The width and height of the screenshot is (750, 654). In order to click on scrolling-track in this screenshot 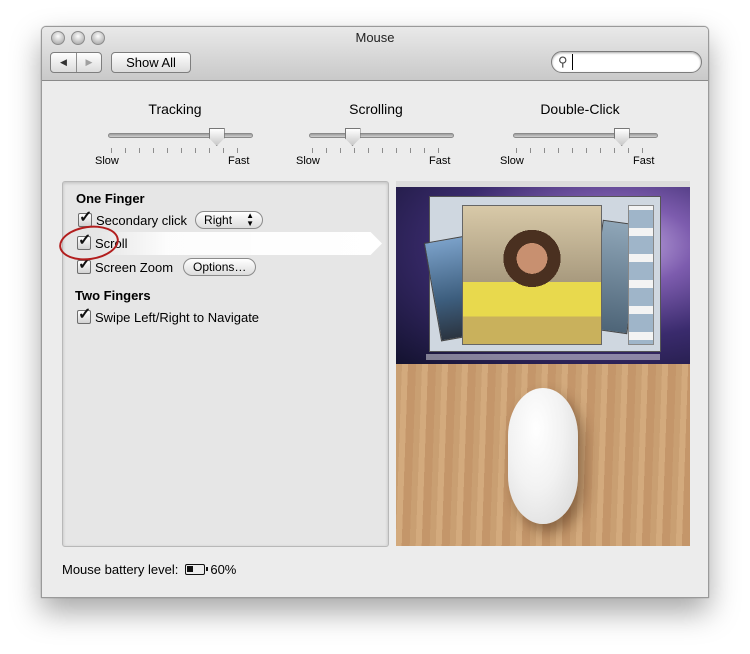, I will do `click(381, 135)`.